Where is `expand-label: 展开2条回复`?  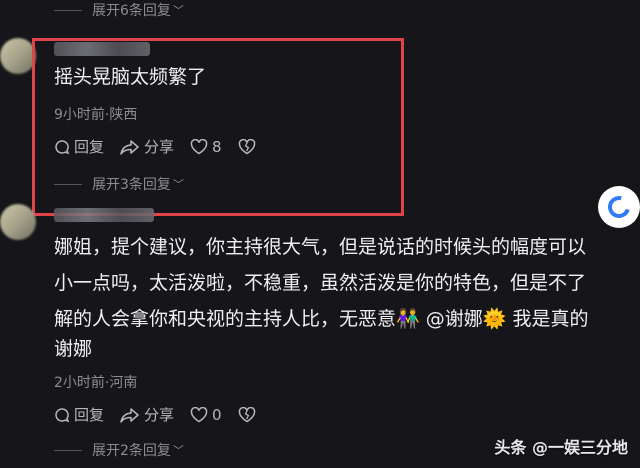
expand-label: 展开2条回复 is located at coordinates (131, 451).